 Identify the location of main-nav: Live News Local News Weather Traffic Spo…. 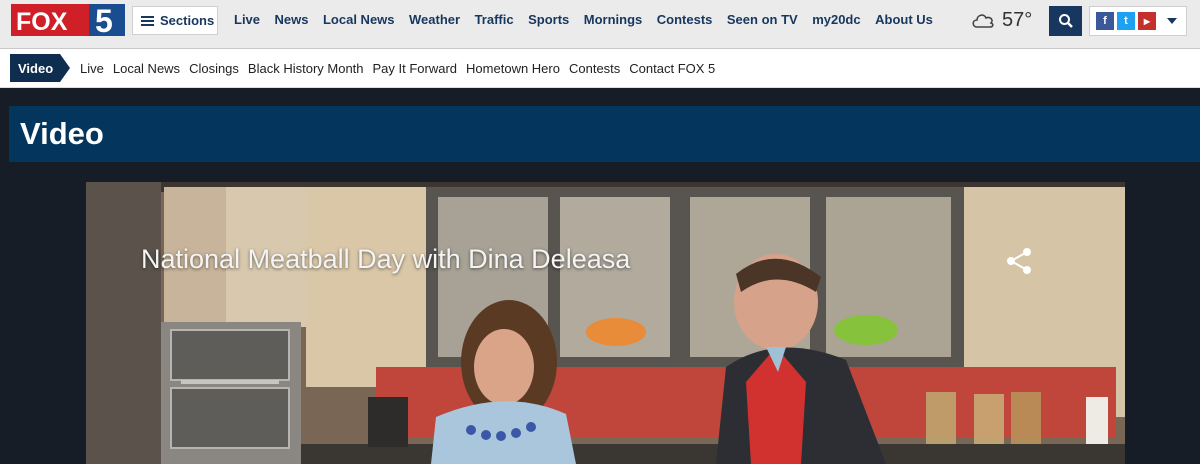
(590, 21).